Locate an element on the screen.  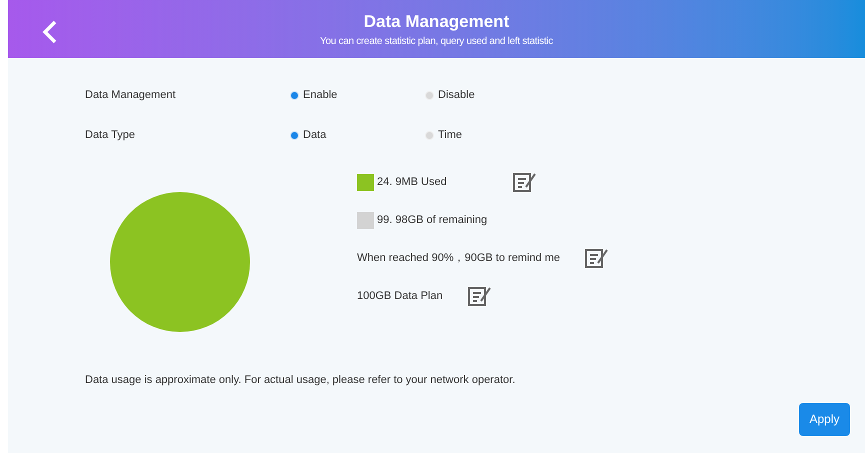
page-subtitle: You can create statistic plan, query used and left statistic is located at coordinates (436, 41).